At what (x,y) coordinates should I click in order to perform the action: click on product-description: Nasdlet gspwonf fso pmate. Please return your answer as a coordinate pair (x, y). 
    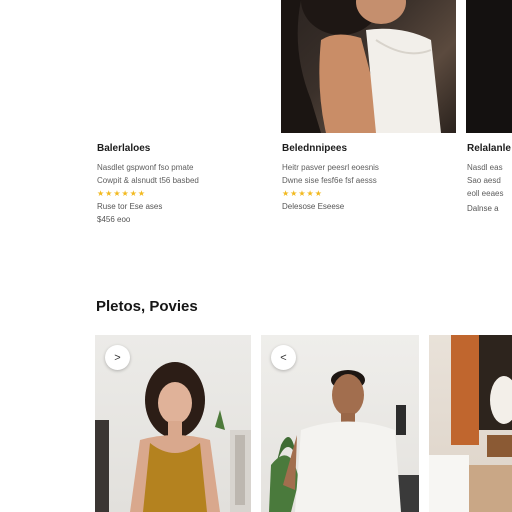
    Looking at the image, I should click on (145, 167).